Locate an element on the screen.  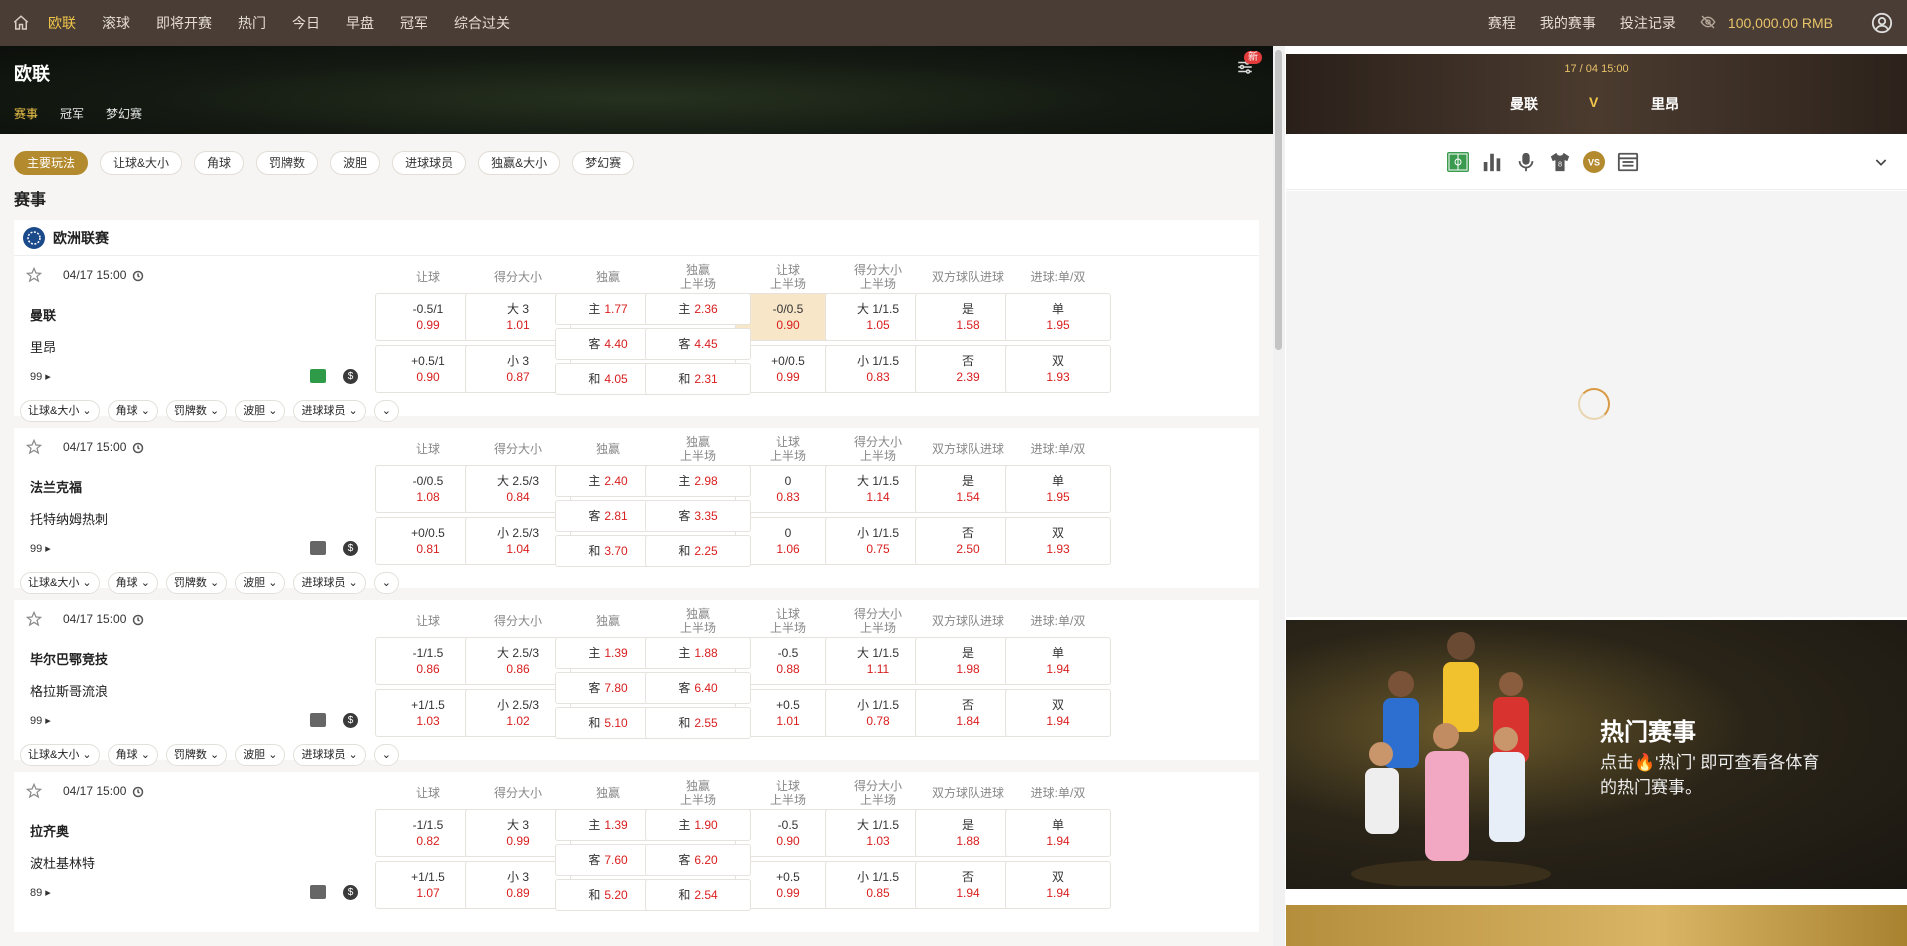
chevron-down-icon is located at coordinates (1881, 162).